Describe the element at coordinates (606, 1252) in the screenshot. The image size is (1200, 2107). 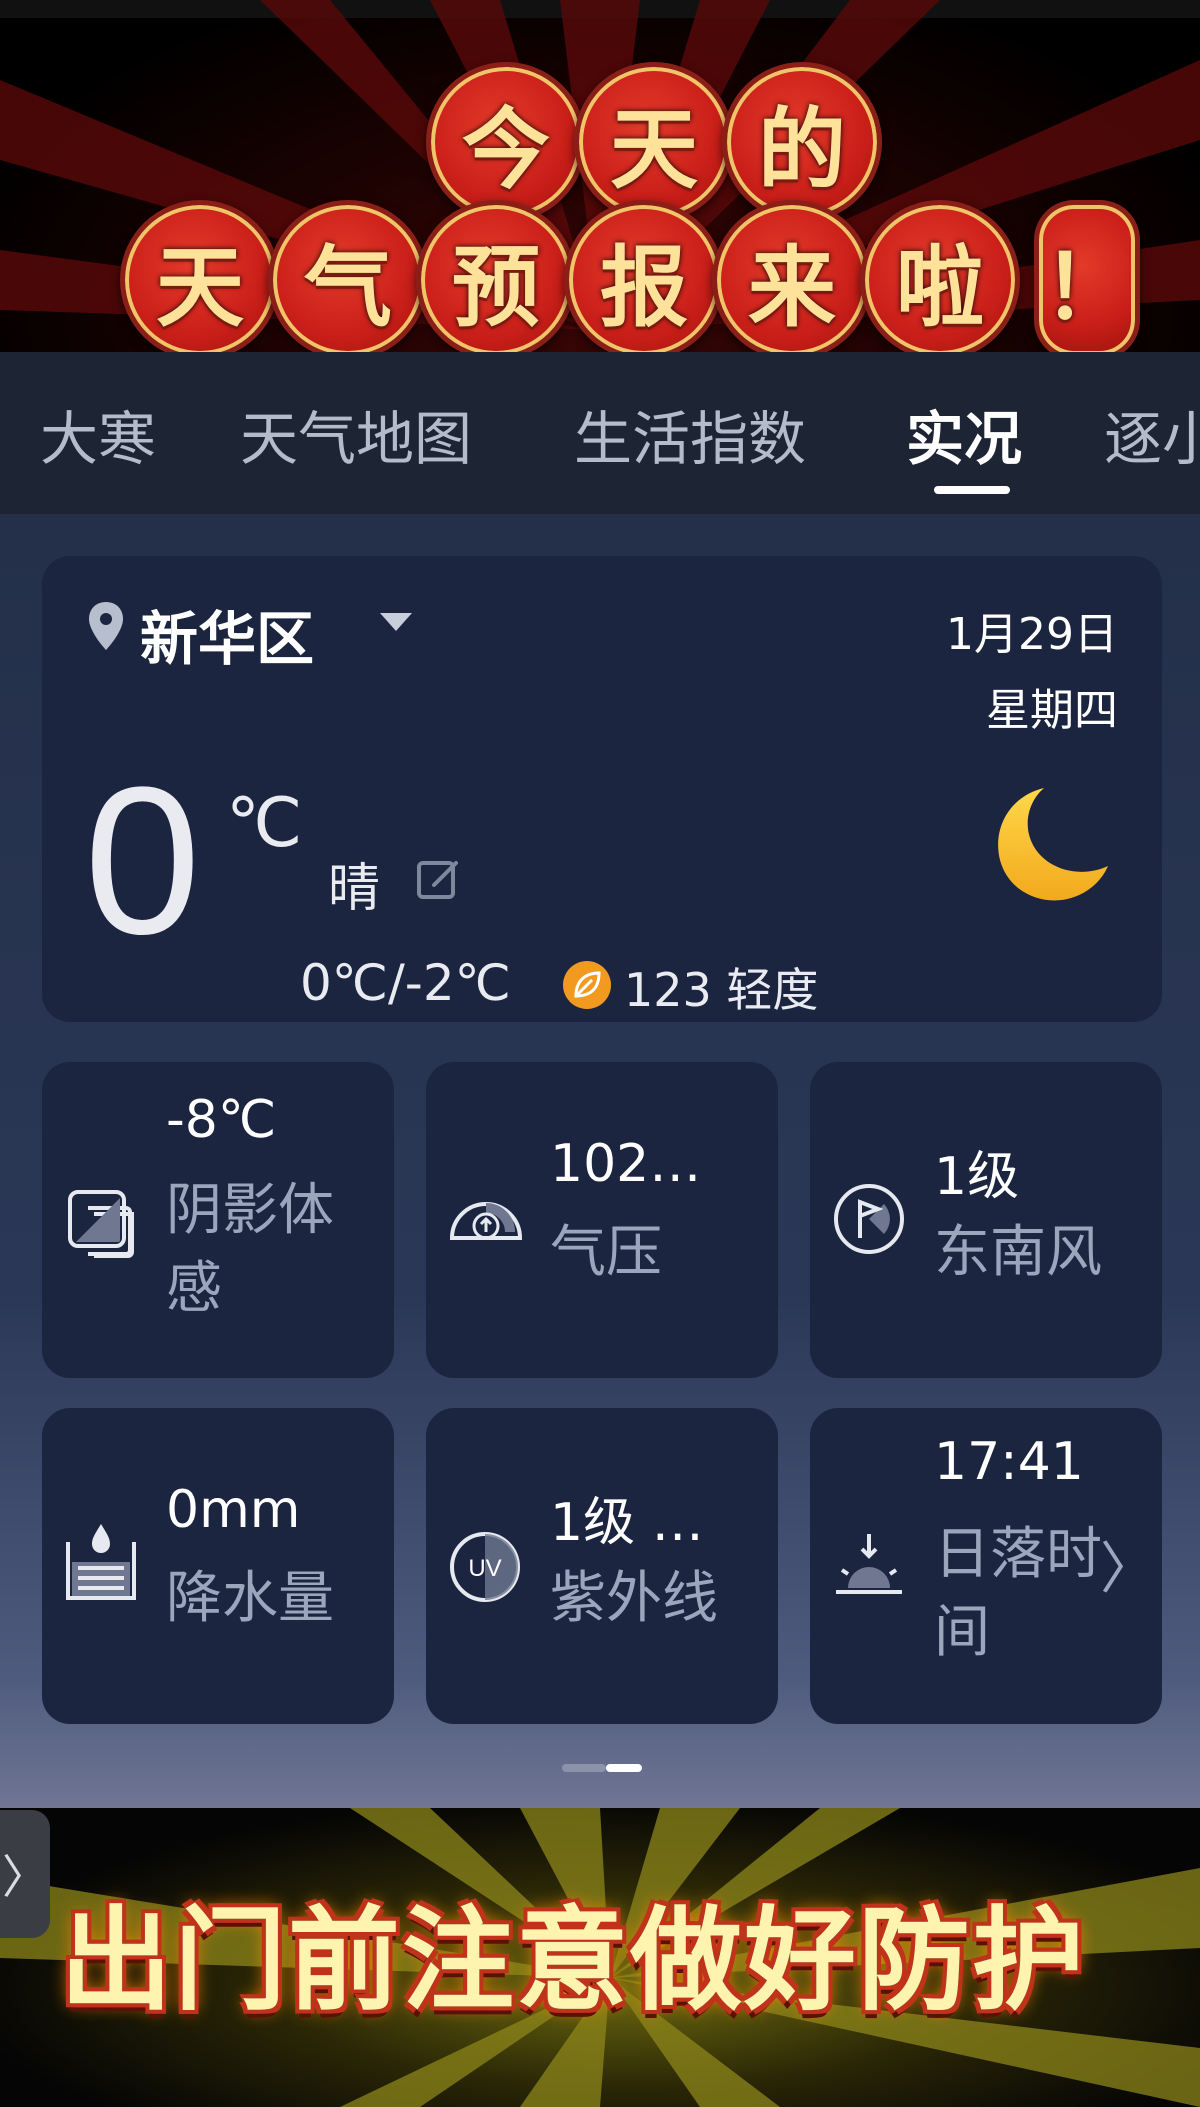
I see `pressure-label: 气压` at that location.